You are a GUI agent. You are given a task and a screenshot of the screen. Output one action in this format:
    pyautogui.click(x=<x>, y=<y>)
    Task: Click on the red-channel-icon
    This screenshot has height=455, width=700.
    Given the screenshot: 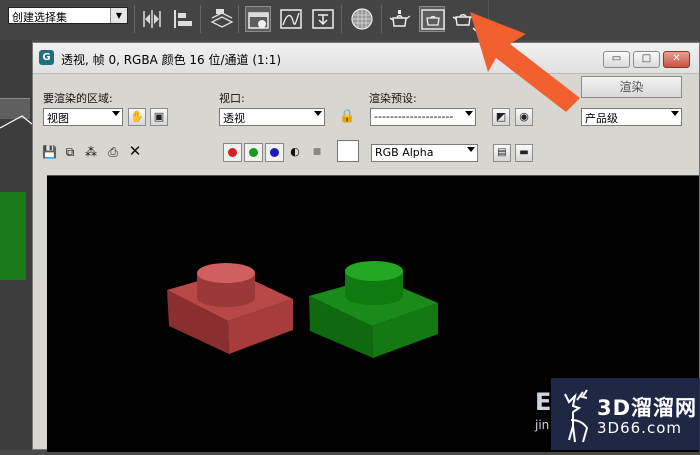 What is the action you would take?
    pyautogui.click(x=232, y=152)
    